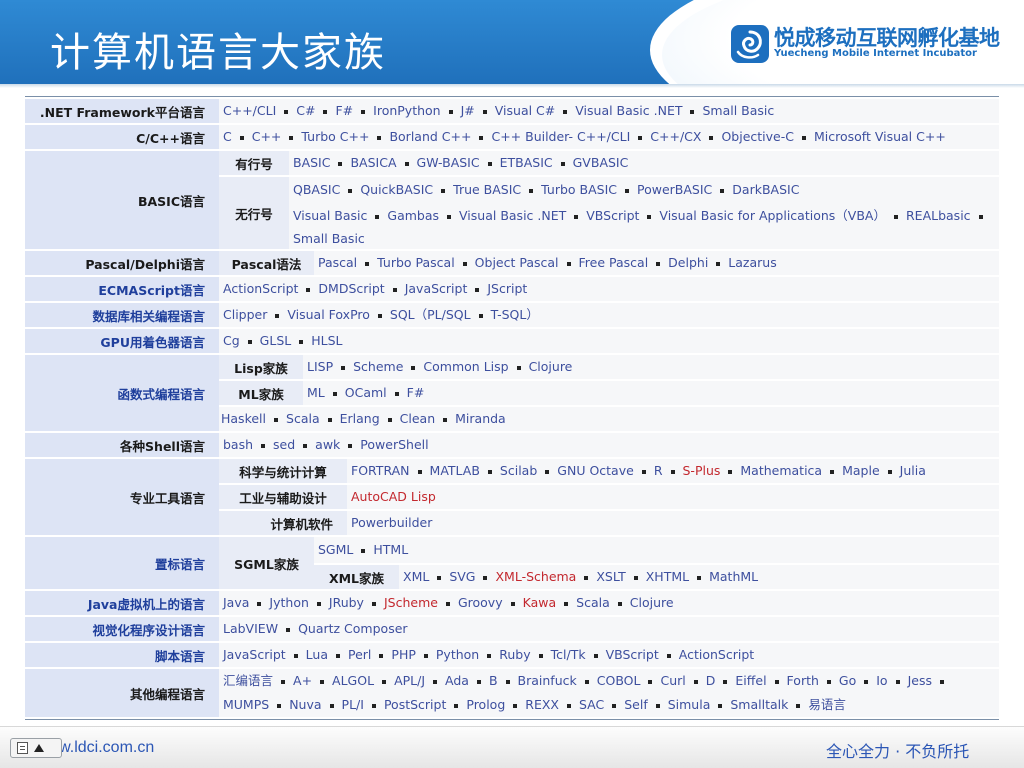 Image resolution: width=1024 pixels, height=768 pixels. What do you see at coordinates (380, 470) in the screenshot?
I see `language-link: FORTRAN` at bounding box center [380, 470].